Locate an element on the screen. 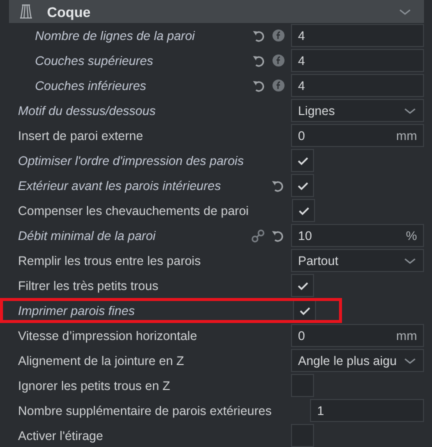 Image resolution: width=432 pixels, height=447 pixels. number-field: 1 is located at coordinates (367, 410).